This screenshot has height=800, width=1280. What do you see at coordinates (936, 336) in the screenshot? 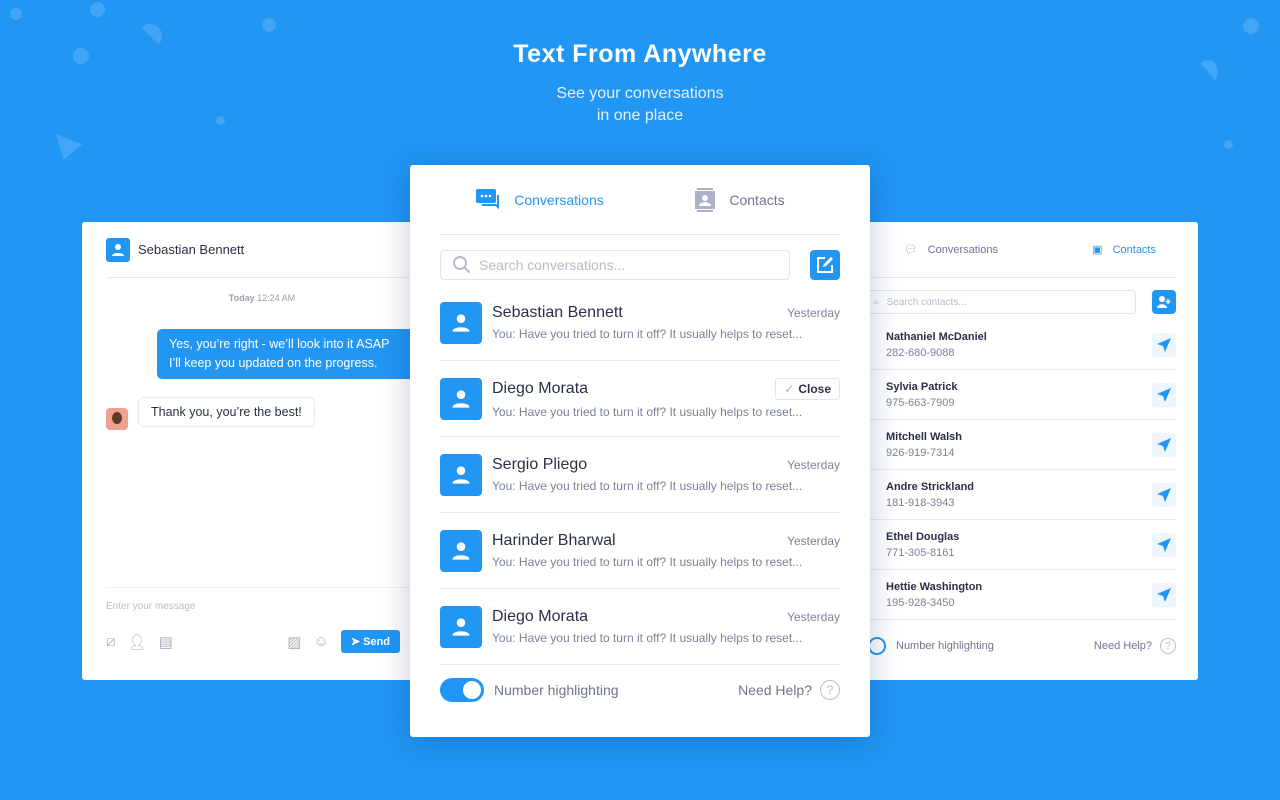
I see `contact-name: Nathaniel McDaniel` at bounding box center [936, 336].